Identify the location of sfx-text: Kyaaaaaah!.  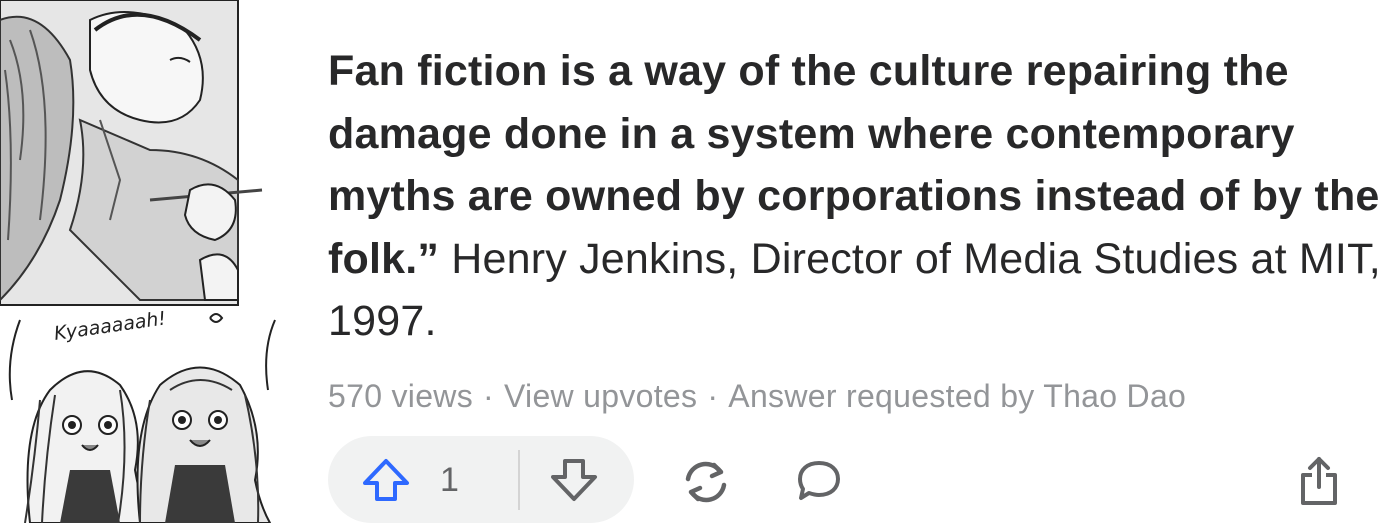
(110, 325).